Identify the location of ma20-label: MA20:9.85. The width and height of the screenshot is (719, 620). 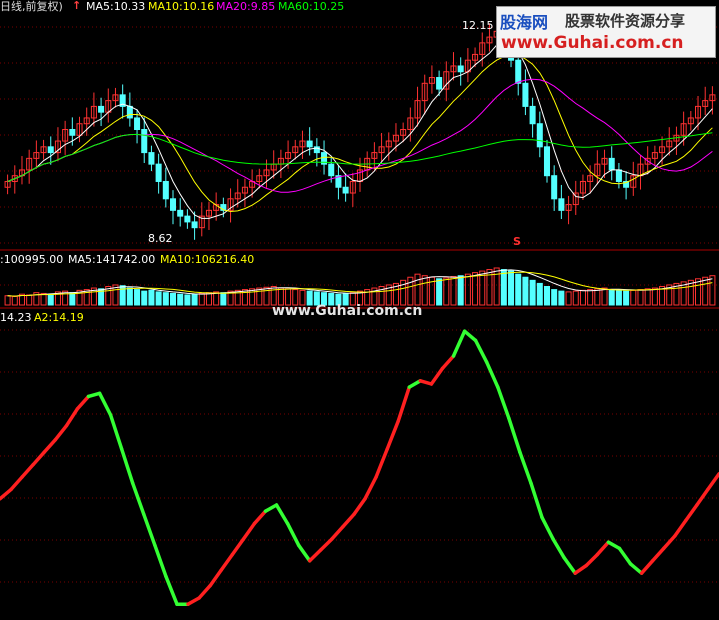
(246, 6).